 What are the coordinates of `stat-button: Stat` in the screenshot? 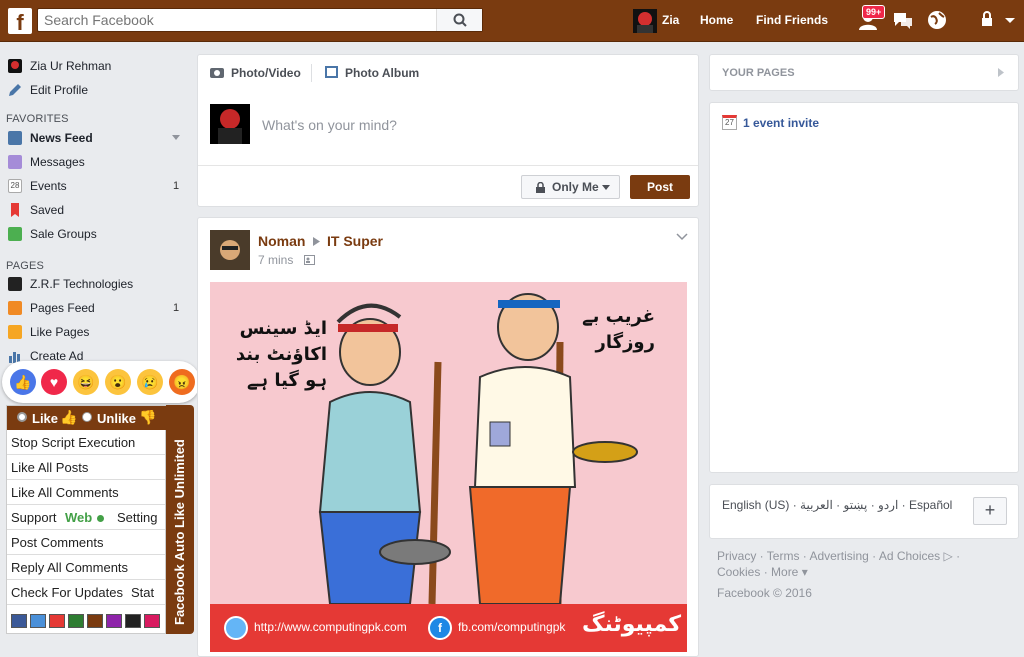 It's located at (142, 593).